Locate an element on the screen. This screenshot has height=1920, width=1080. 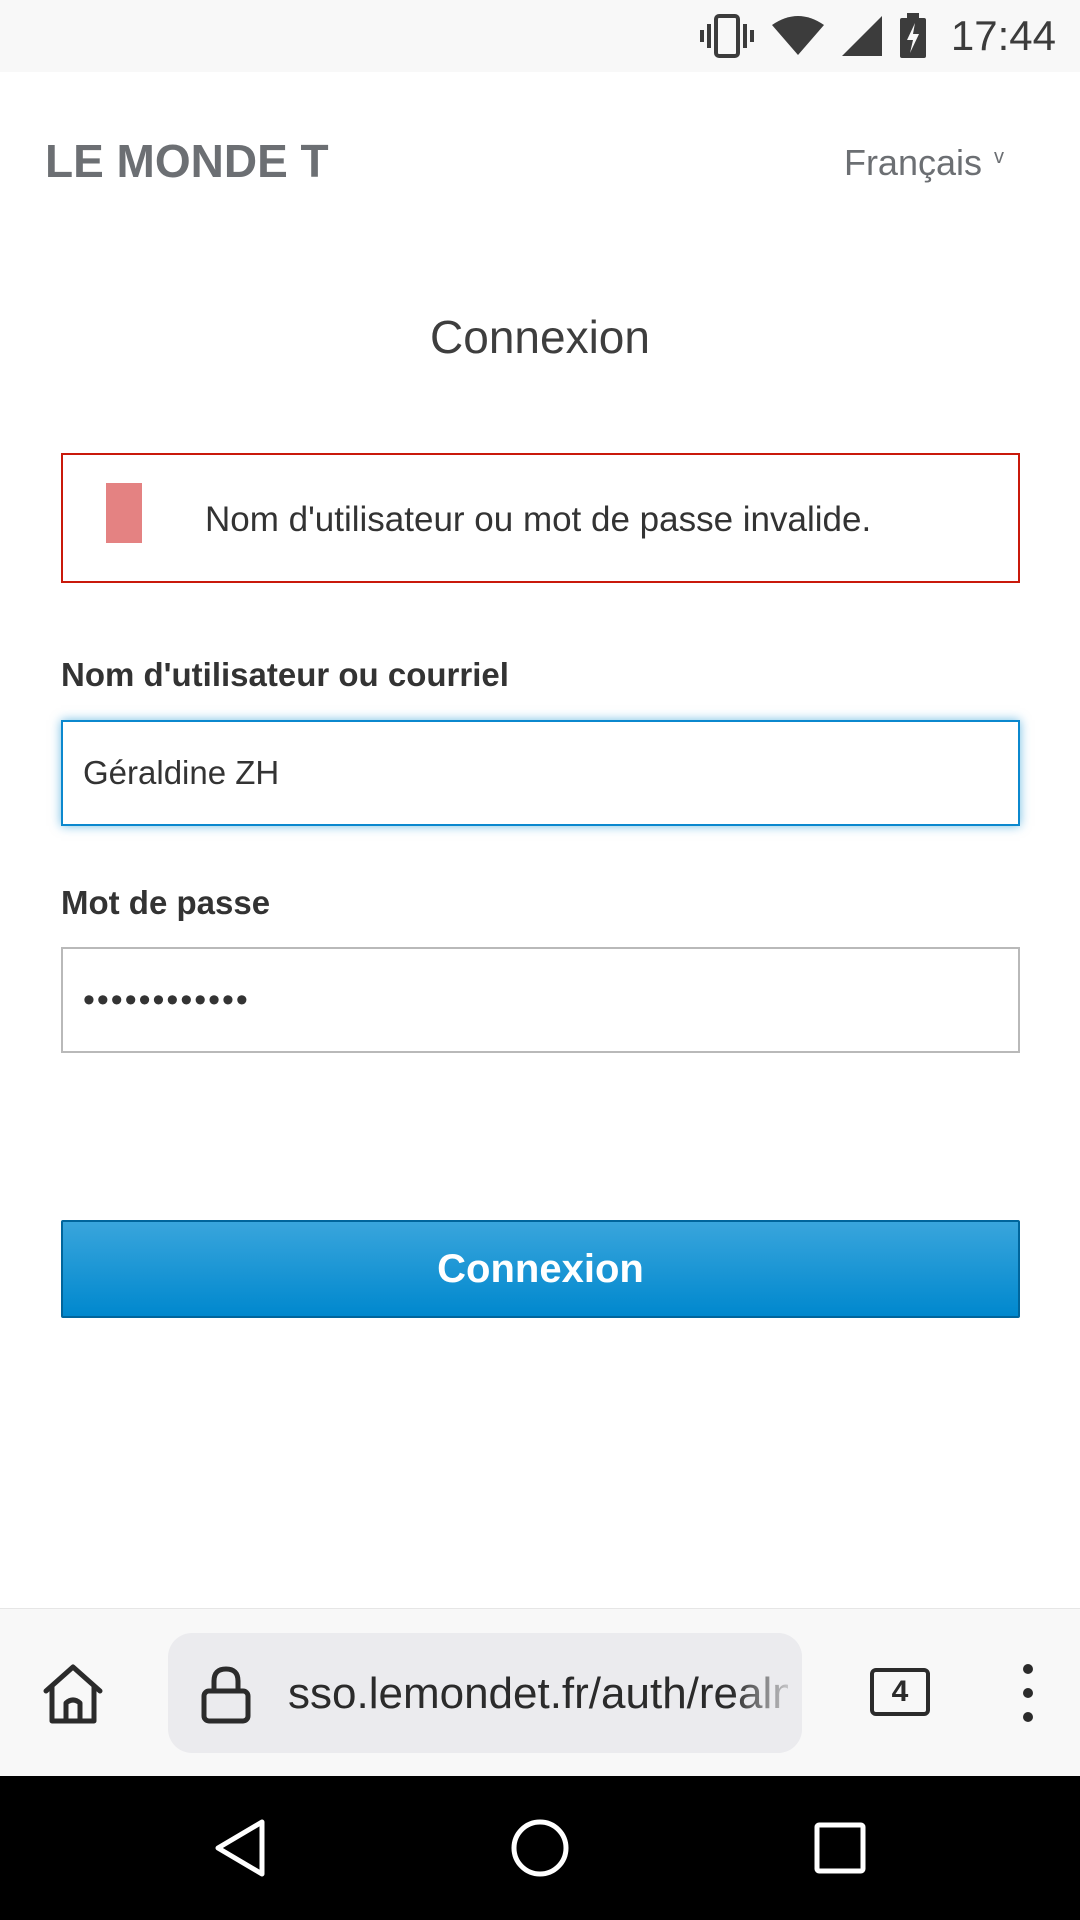
wifi-icon is located at coordinates (798, 36).